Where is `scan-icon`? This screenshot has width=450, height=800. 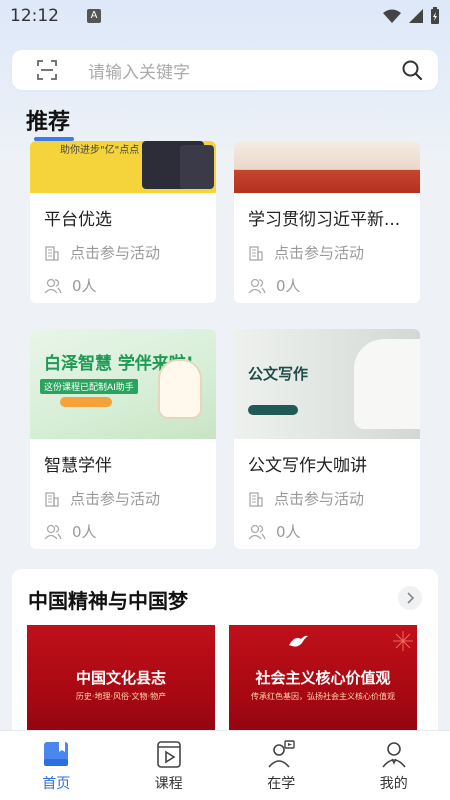 scan-icon is located at coordinates (47, 70).